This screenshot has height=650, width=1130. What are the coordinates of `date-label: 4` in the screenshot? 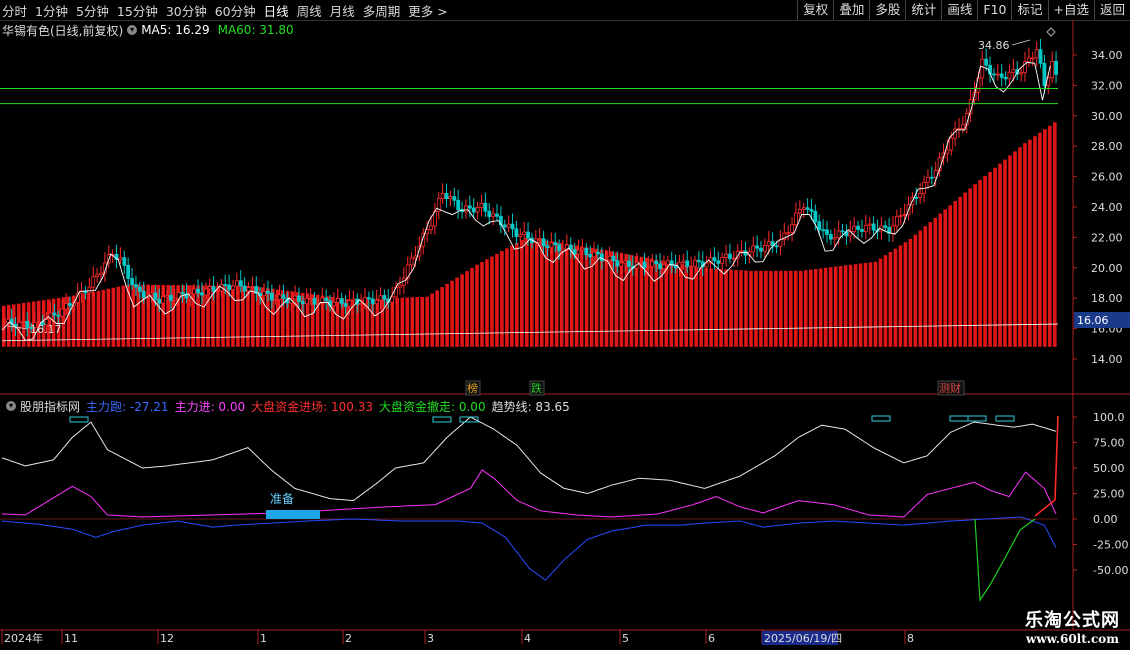 It's located at (527, 638).